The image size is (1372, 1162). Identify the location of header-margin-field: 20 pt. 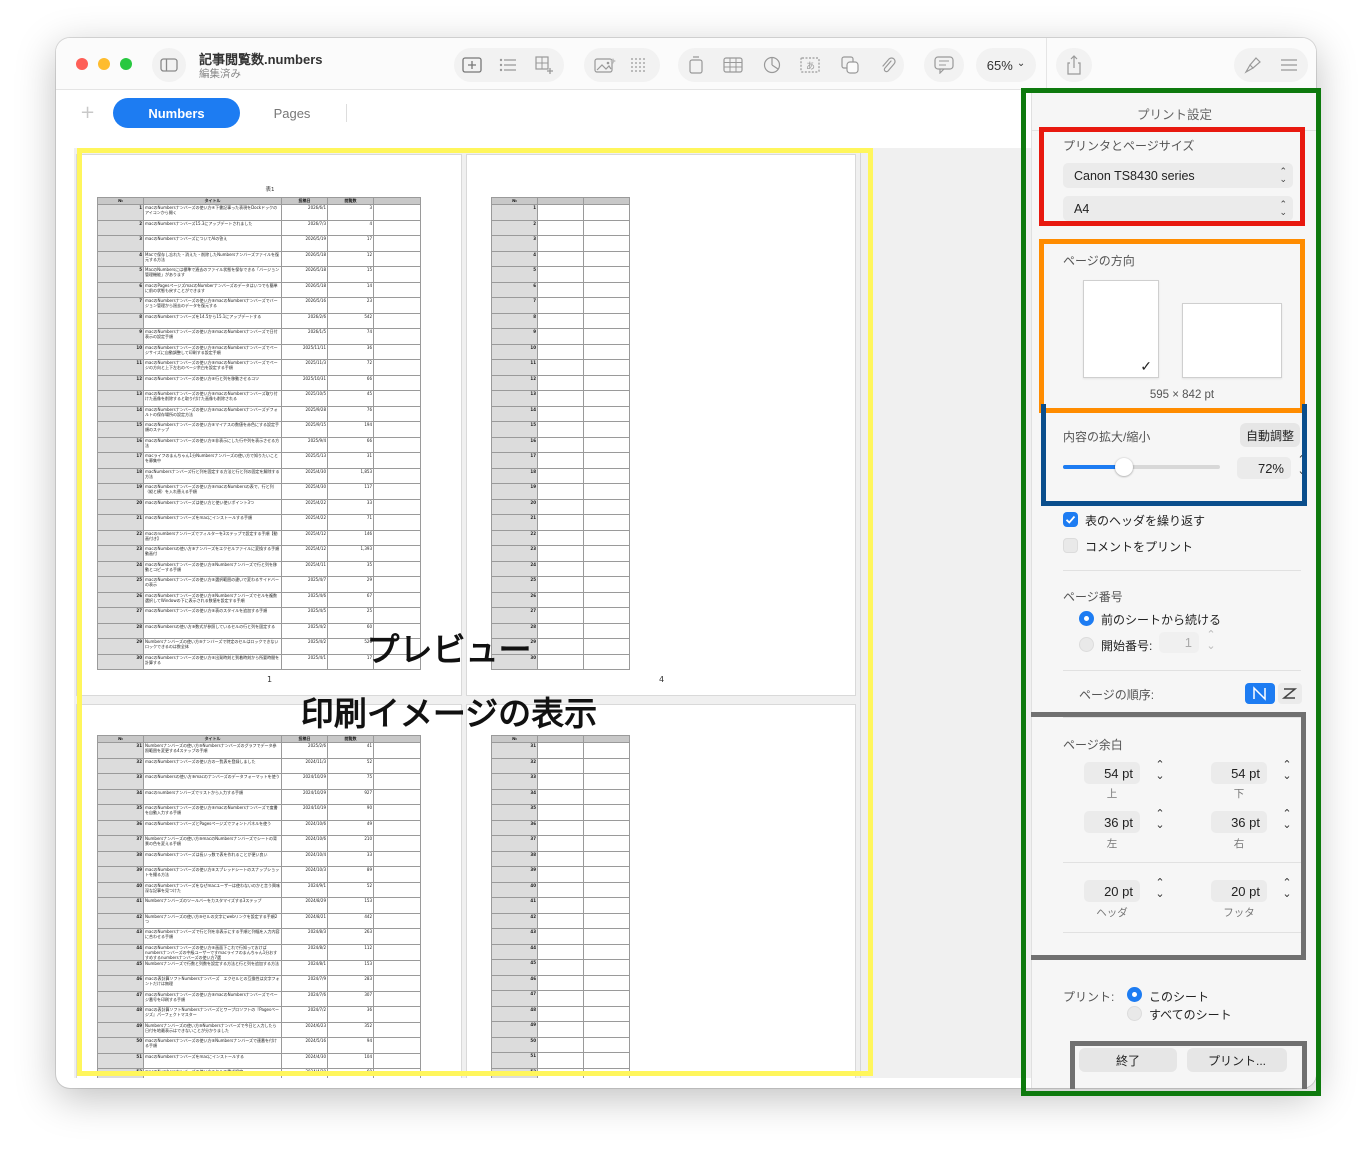
(1112, 891).